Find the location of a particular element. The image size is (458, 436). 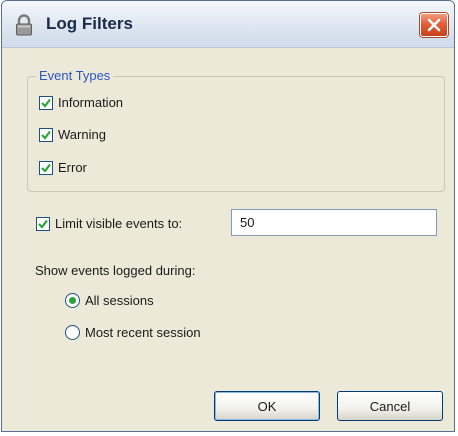

close-button is located at coordinates (434, 25).